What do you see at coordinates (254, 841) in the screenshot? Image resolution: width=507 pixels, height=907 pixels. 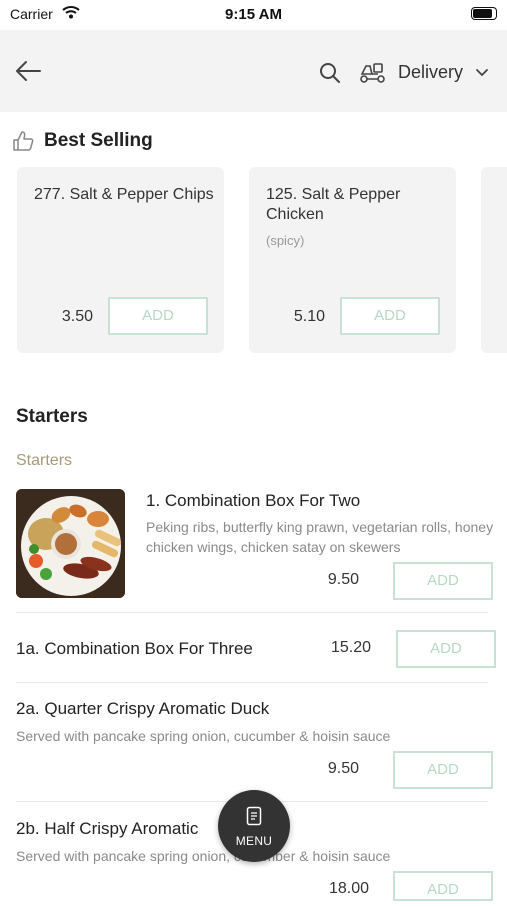 I see `menu-fab-label: MENU` at bounding box center [254, 841].